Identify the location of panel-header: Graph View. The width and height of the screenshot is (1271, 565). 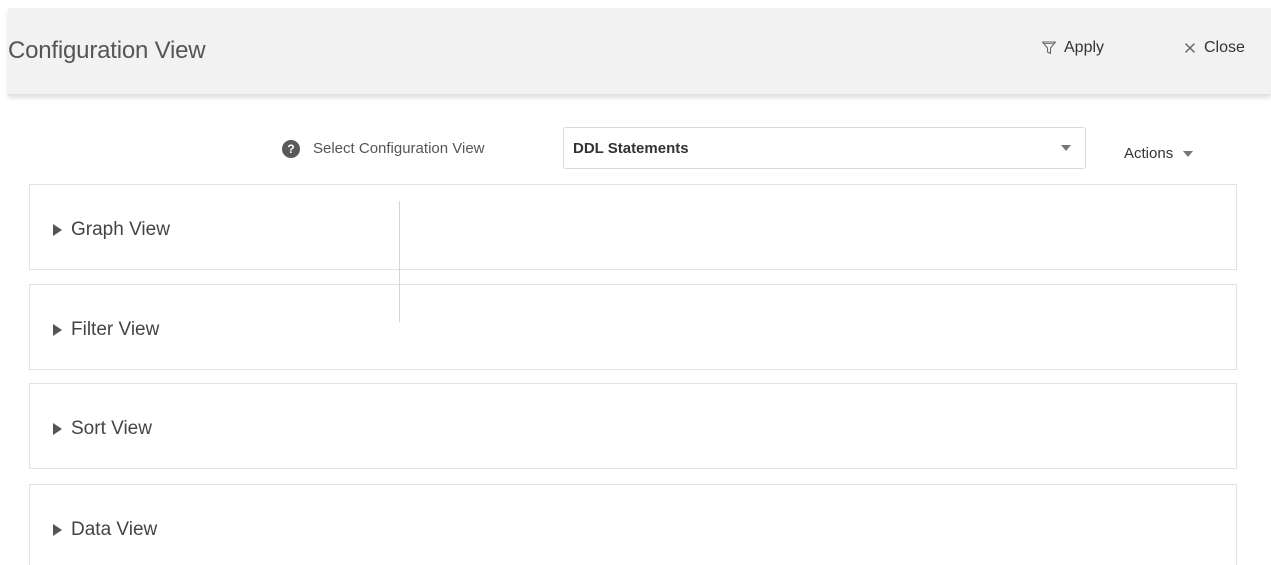
(111, 230).